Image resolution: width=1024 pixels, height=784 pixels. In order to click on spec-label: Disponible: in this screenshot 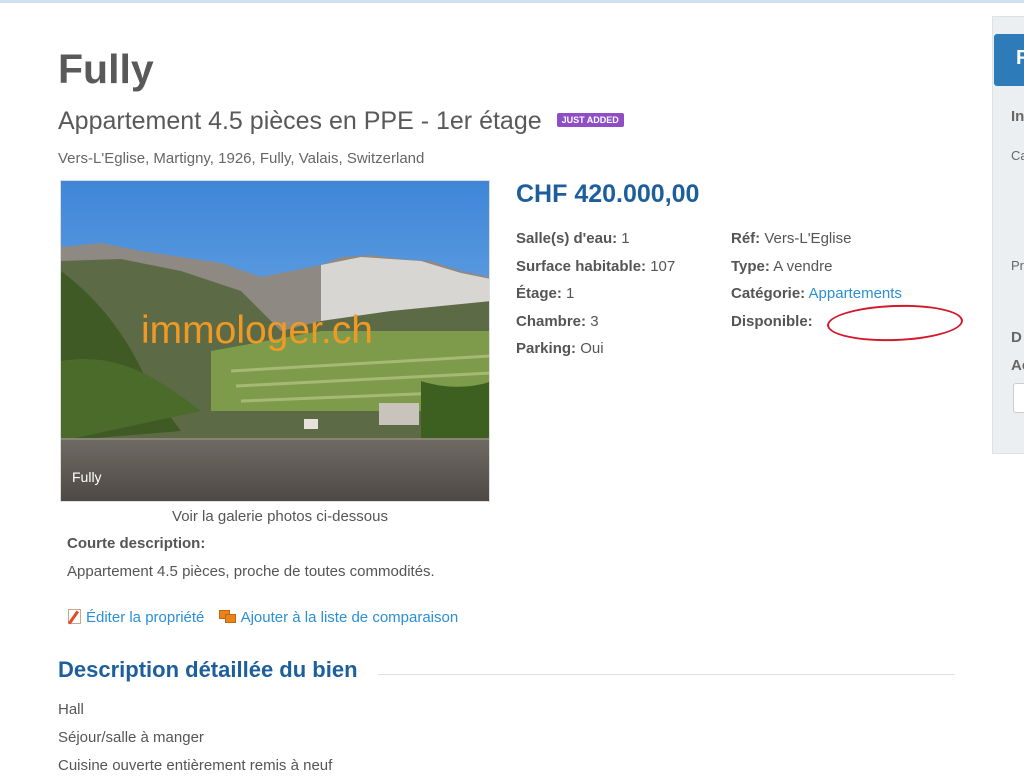, I will do `click(772, 321)`.